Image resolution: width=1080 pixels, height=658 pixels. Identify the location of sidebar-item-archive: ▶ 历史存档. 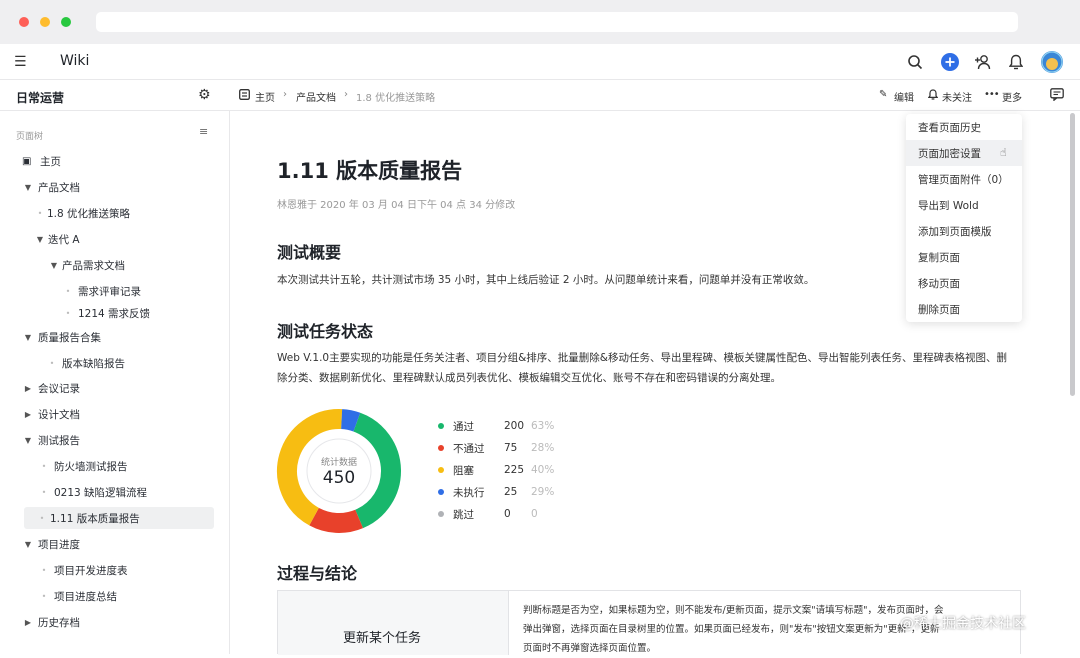
(51, 622).